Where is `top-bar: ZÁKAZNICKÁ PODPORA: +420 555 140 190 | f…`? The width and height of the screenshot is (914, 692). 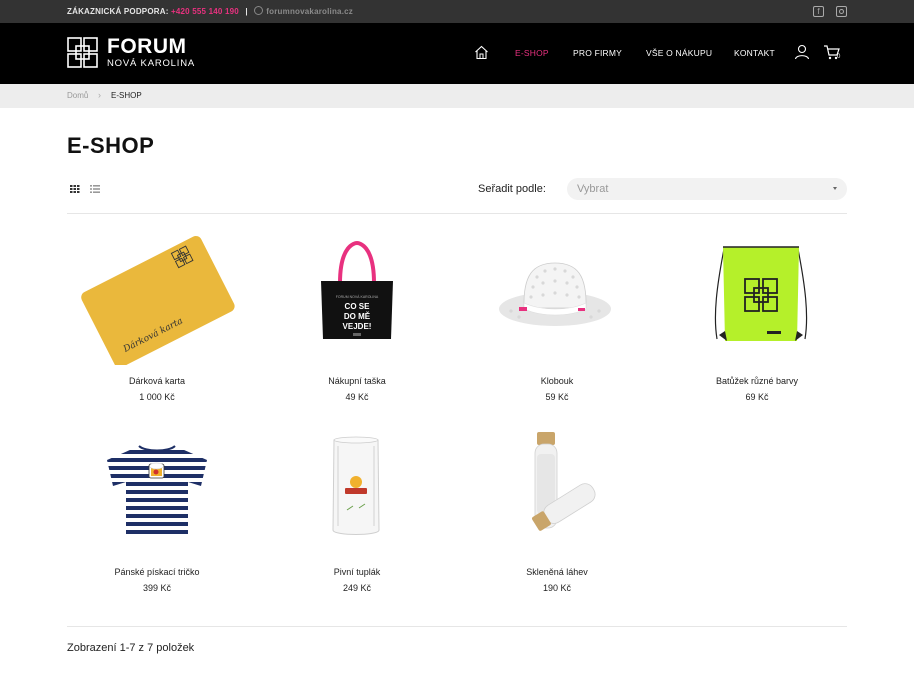
top-bar: ZÁKAZNICKÁ PODPORA: +420 555 140 190 | f… is located at coordinates (457, 11).